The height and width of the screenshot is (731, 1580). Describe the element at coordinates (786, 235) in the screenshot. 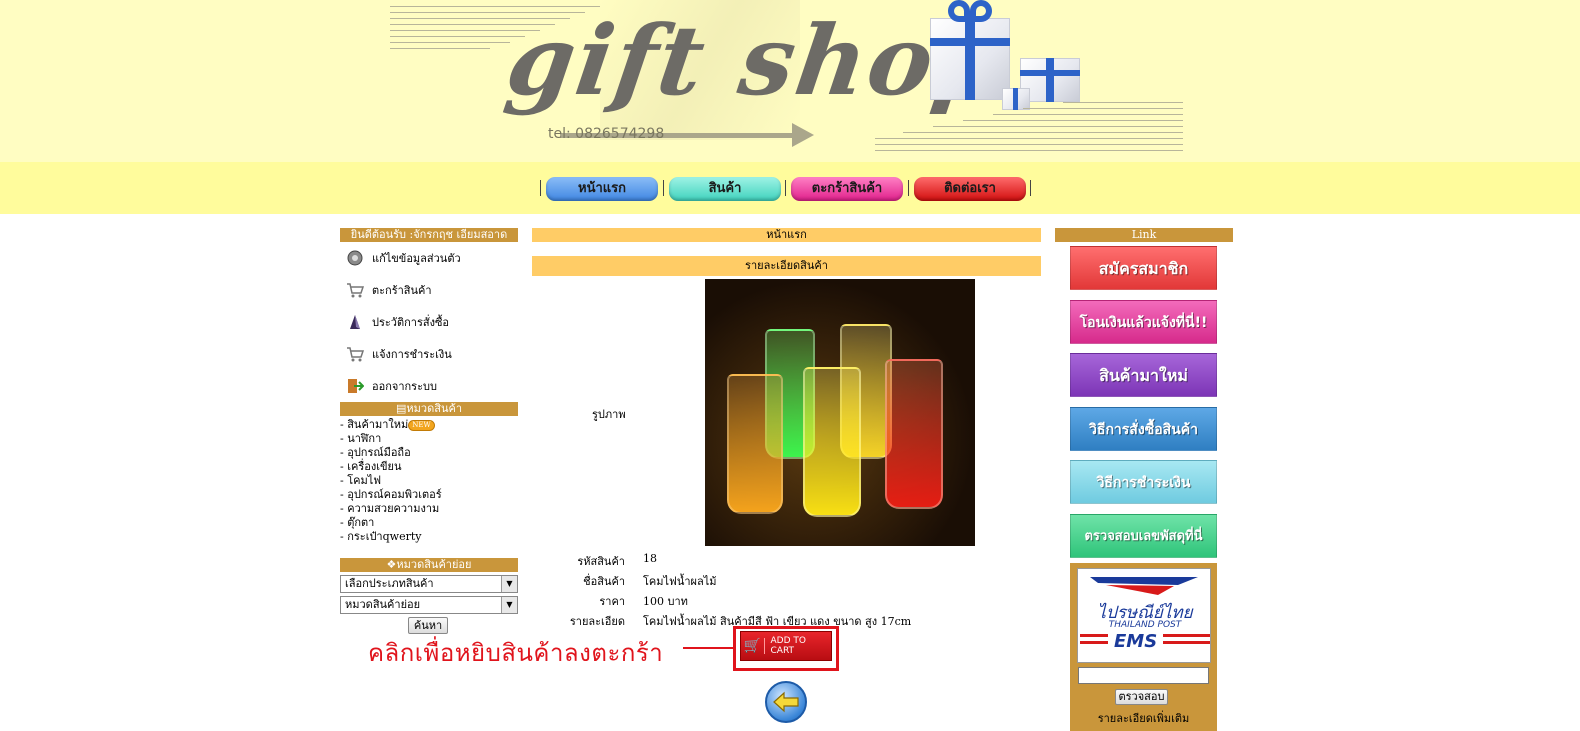

I see `breadcrumb: หน้าแรก` at that location.